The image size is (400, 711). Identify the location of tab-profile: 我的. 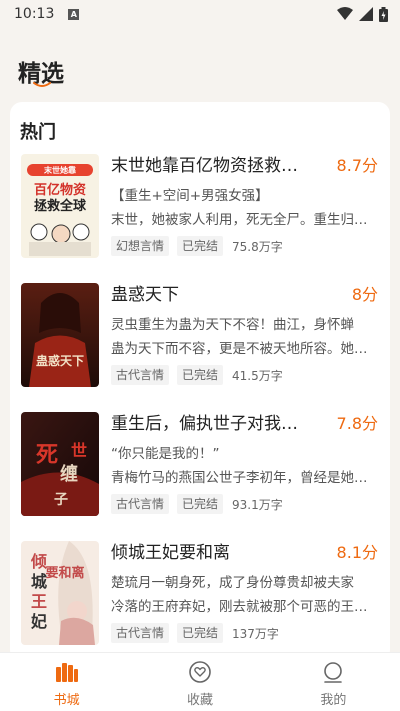
(333, 682).